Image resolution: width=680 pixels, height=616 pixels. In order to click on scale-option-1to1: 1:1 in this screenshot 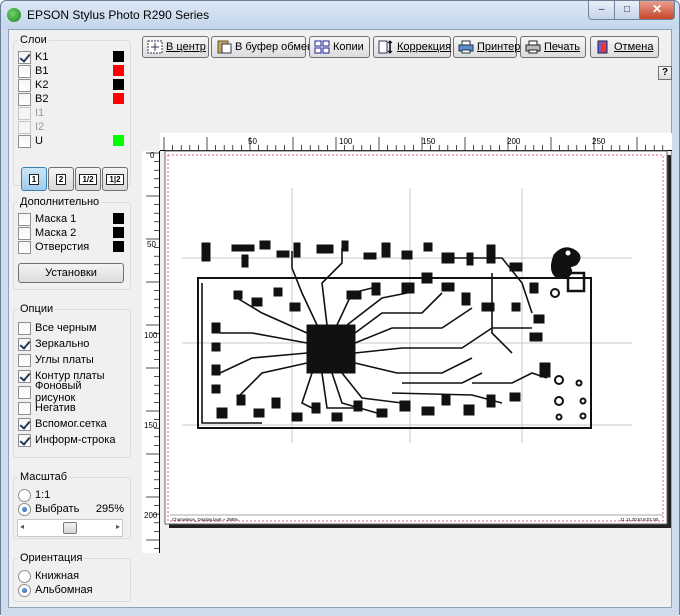, I will do `click(71, 495)`.